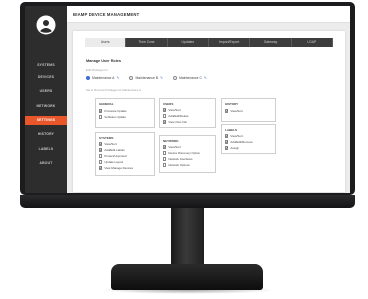 The height and width of the screenshot is (299, 368). Describe the element at coordinates (46, 106) in the screenshot. I see `sidebar-item-network: NETWORK` at that location.